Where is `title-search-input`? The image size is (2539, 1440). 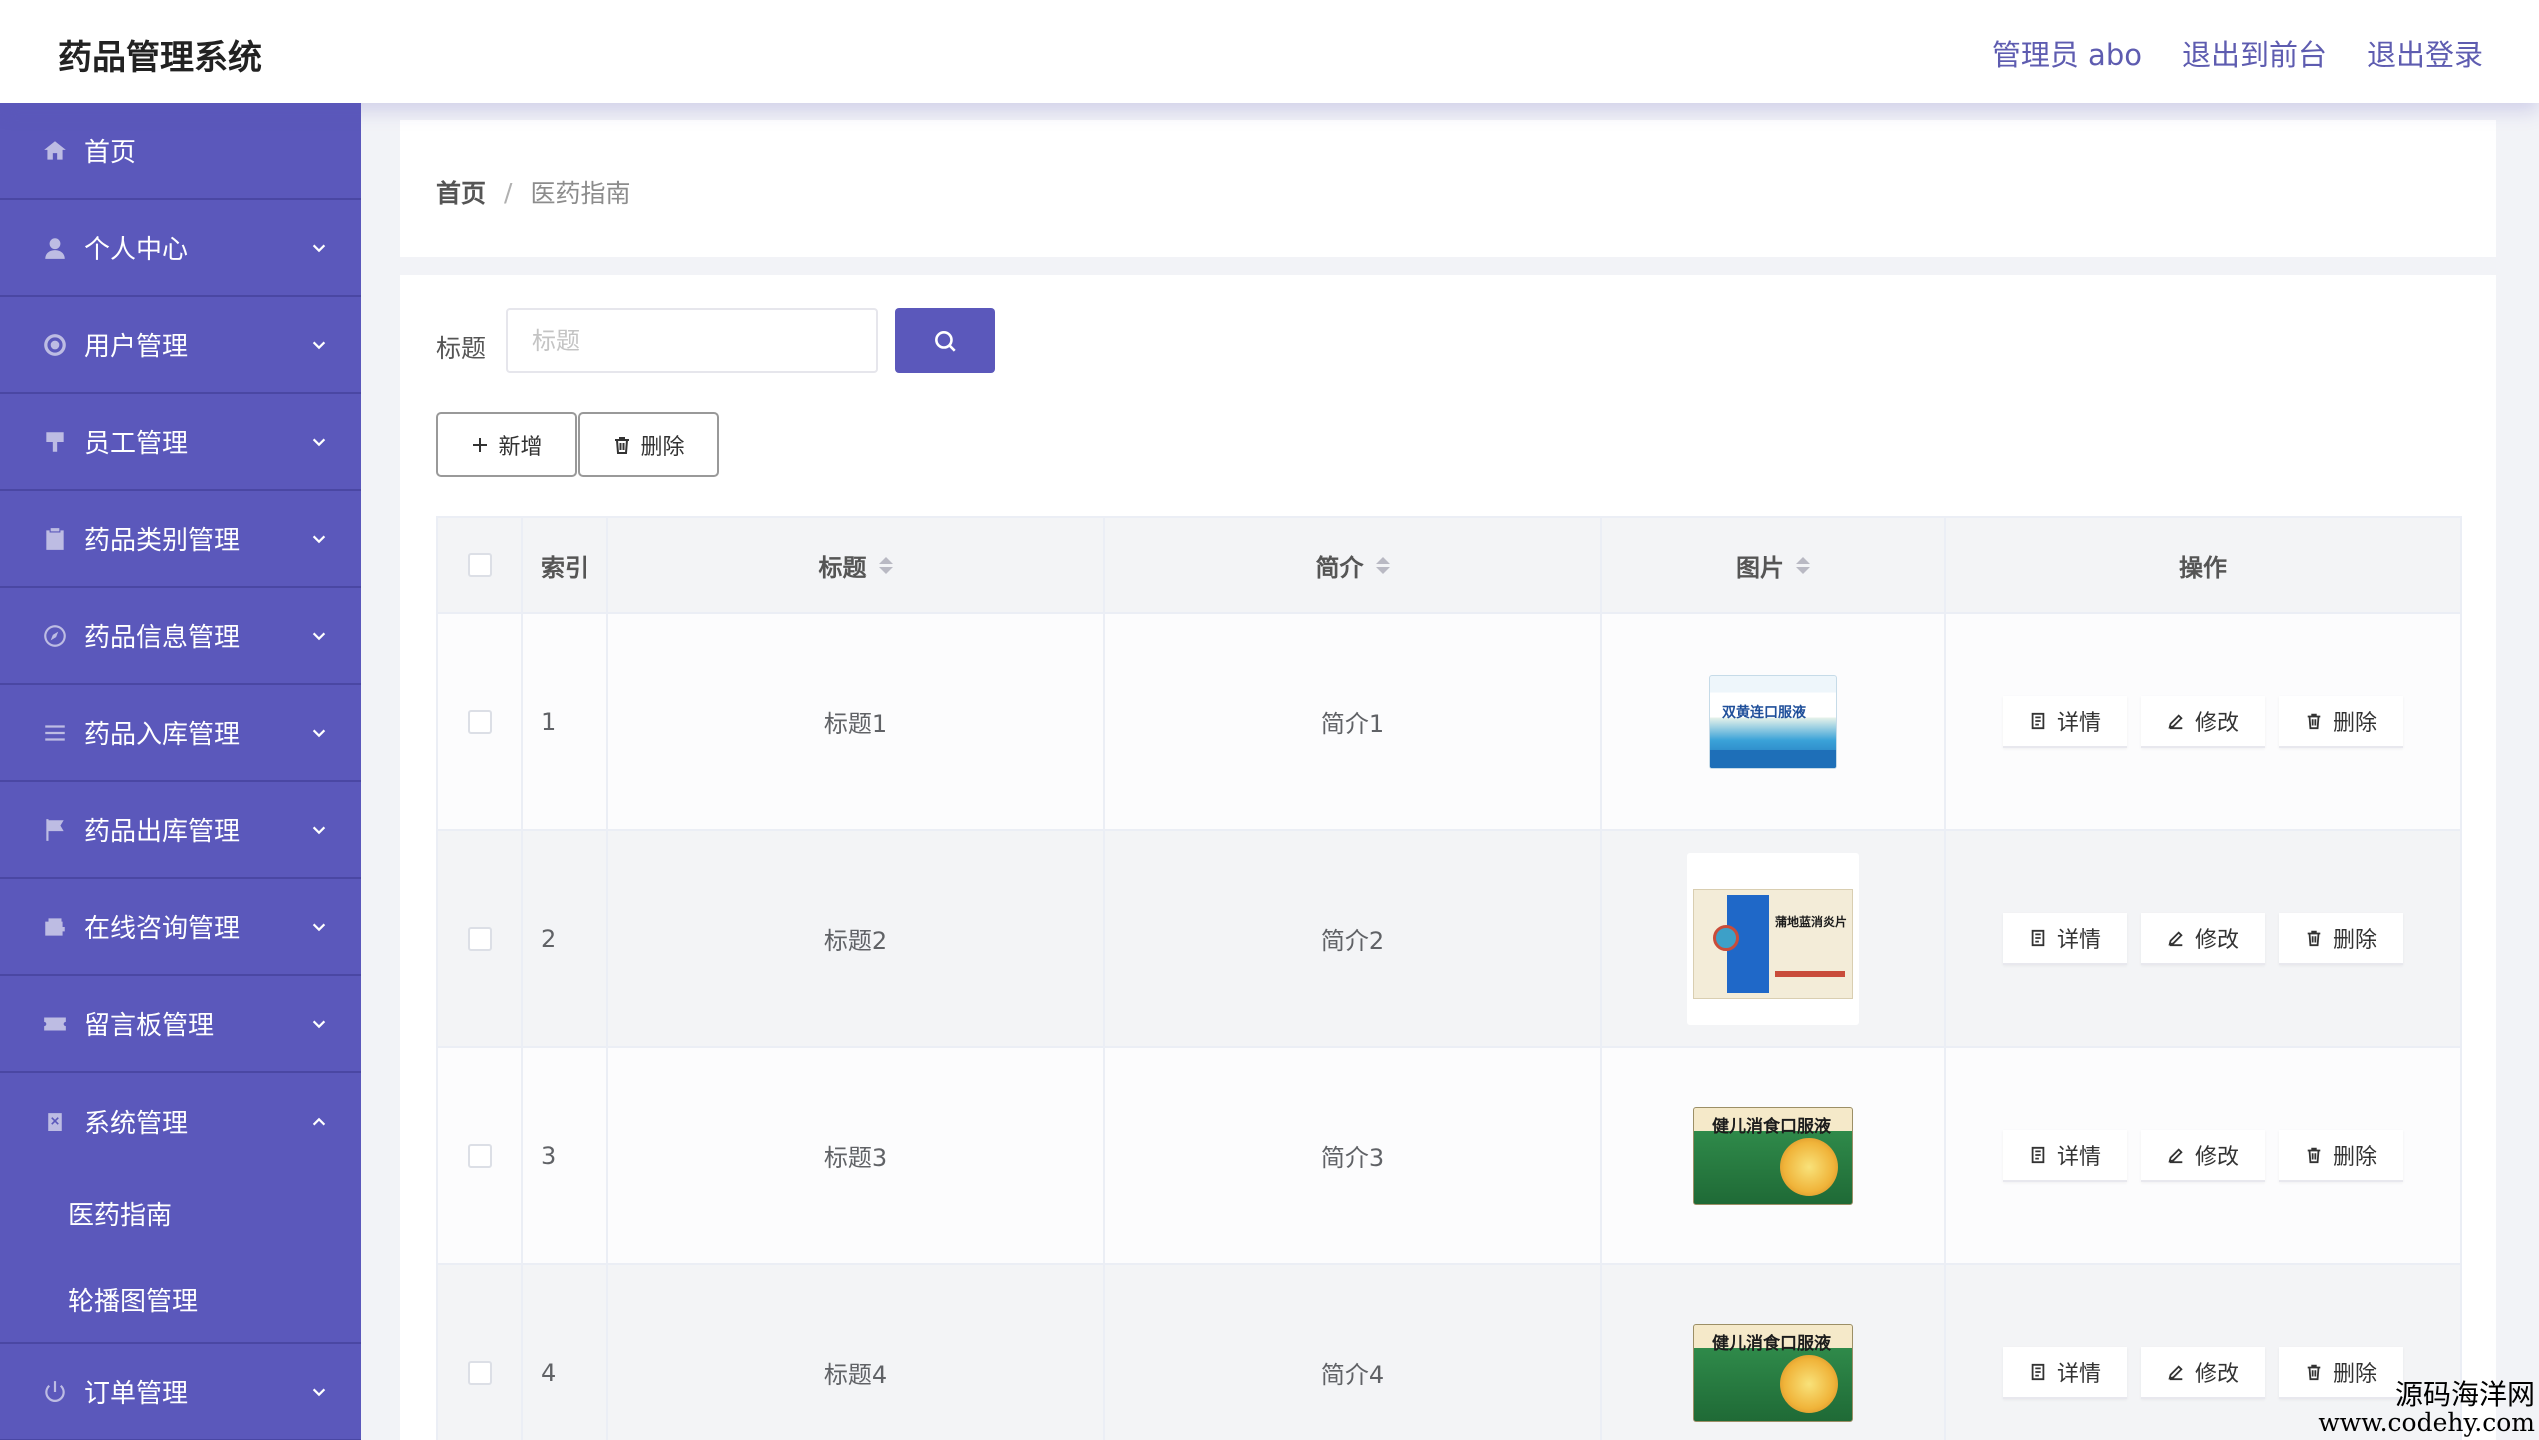
title-search-input is located at coordinates (692, 340).